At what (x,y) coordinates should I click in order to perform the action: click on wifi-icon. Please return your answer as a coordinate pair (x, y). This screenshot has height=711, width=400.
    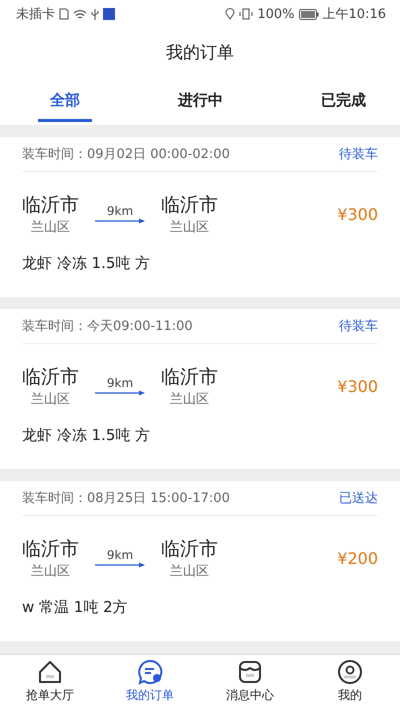
    Looking at the image, I should click on (80, 14).